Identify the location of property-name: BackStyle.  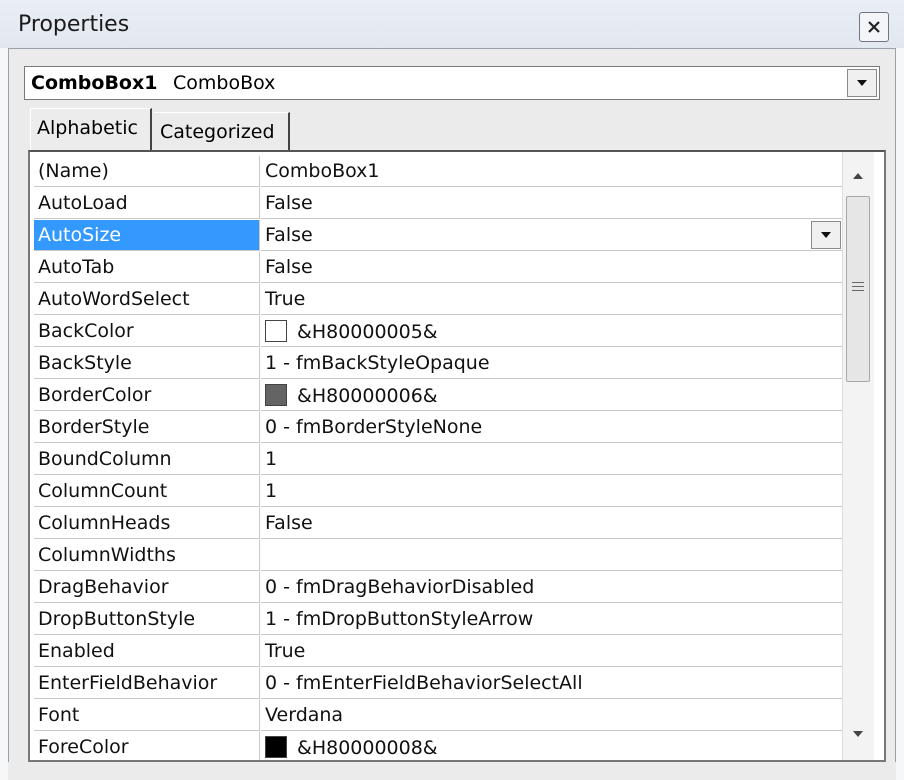
(147, 363).